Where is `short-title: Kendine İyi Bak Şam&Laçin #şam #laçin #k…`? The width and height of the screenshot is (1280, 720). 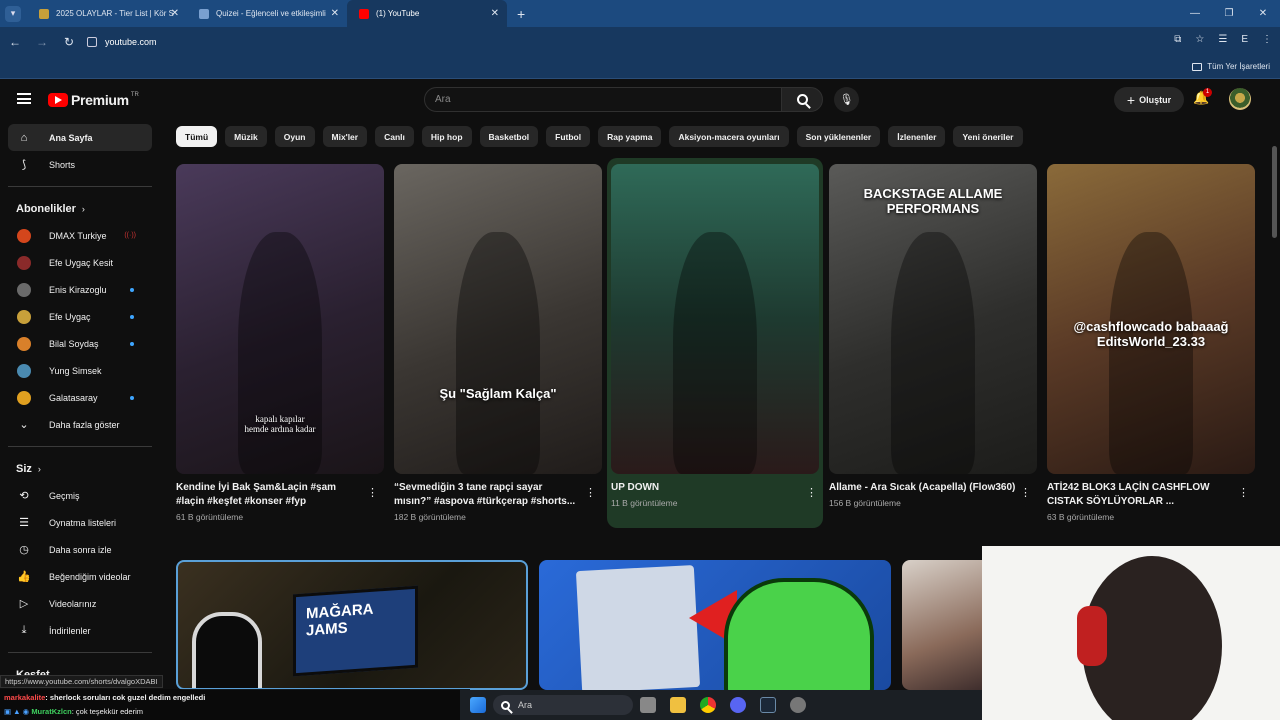
short-title: Kendine İyi Bak Şam&Laçin #şam #laçin #k… is located at coordinates (280, 495).